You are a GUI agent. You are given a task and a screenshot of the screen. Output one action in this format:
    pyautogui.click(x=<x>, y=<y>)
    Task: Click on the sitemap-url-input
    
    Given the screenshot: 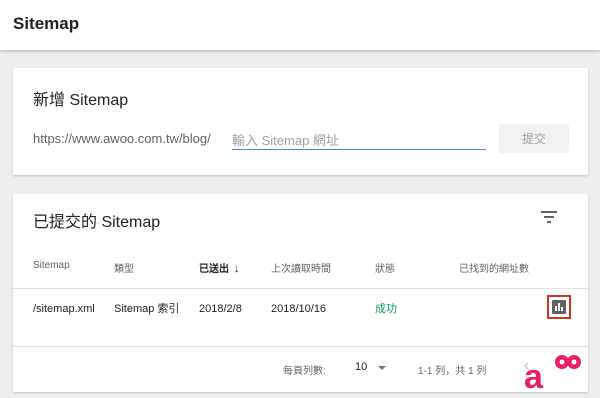 What is the action you would take?
    pyautogui.click(x=359, y=139)
    